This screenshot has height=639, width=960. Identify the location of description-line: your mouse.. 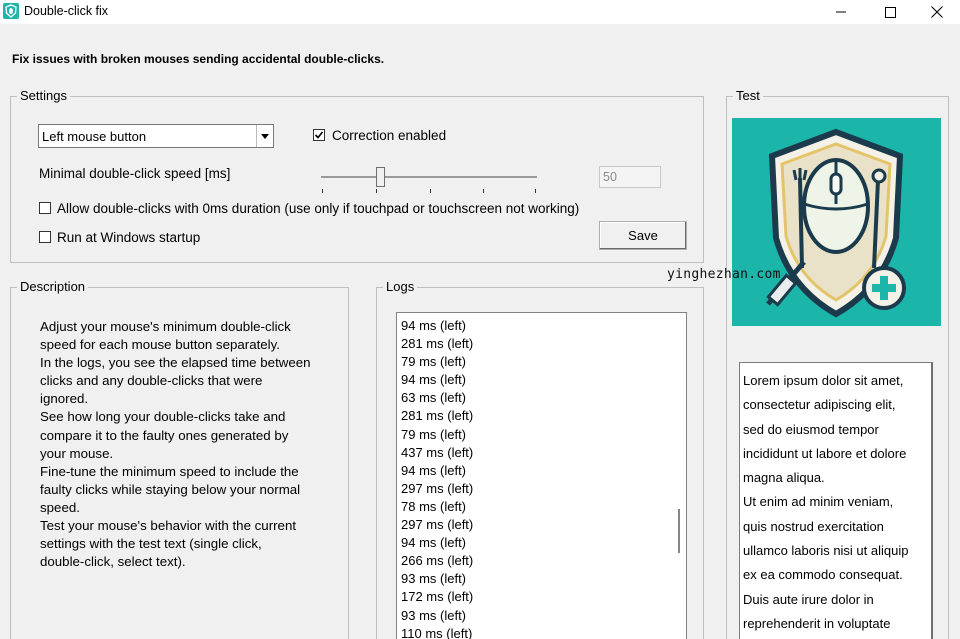
(77, 453).